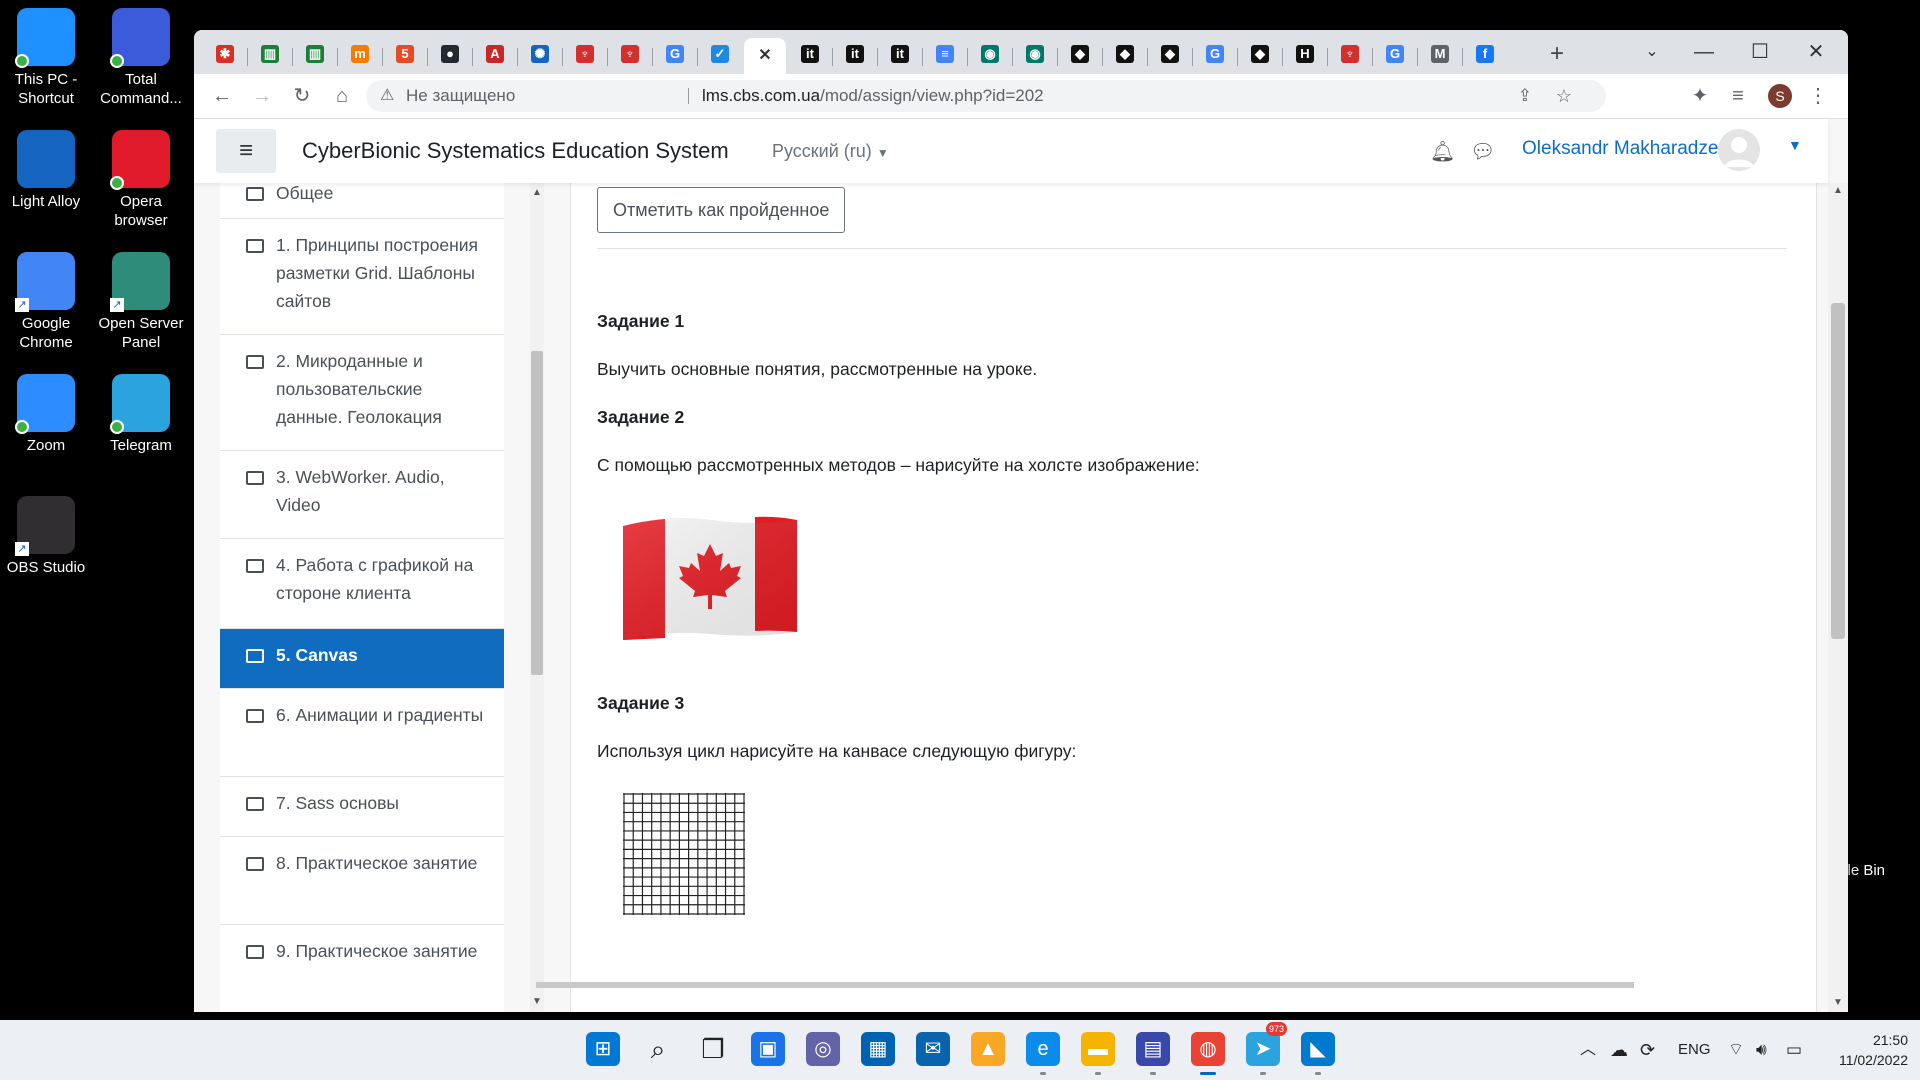 The height and width of the screenshot is (1080, 1920). I want to click on close-tab-icon: ✕, so click(765, 56).